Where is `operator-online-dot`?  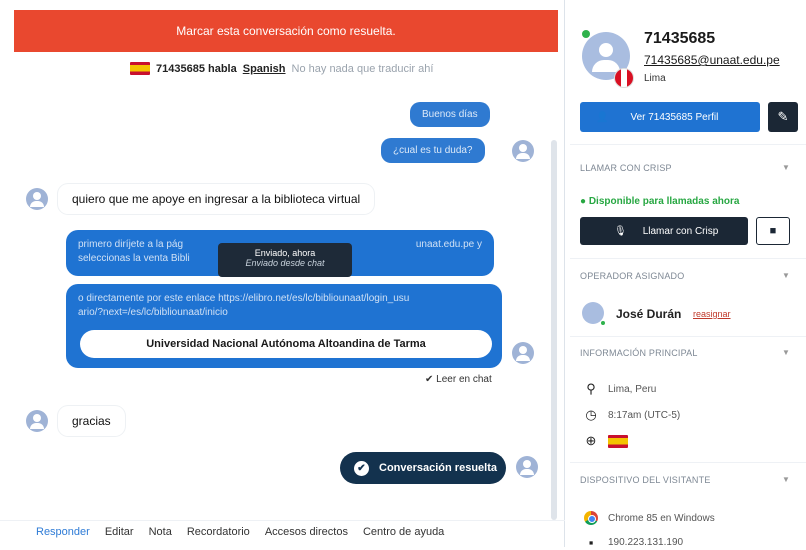 operator-online-dot is located at coordinates (603, 323).